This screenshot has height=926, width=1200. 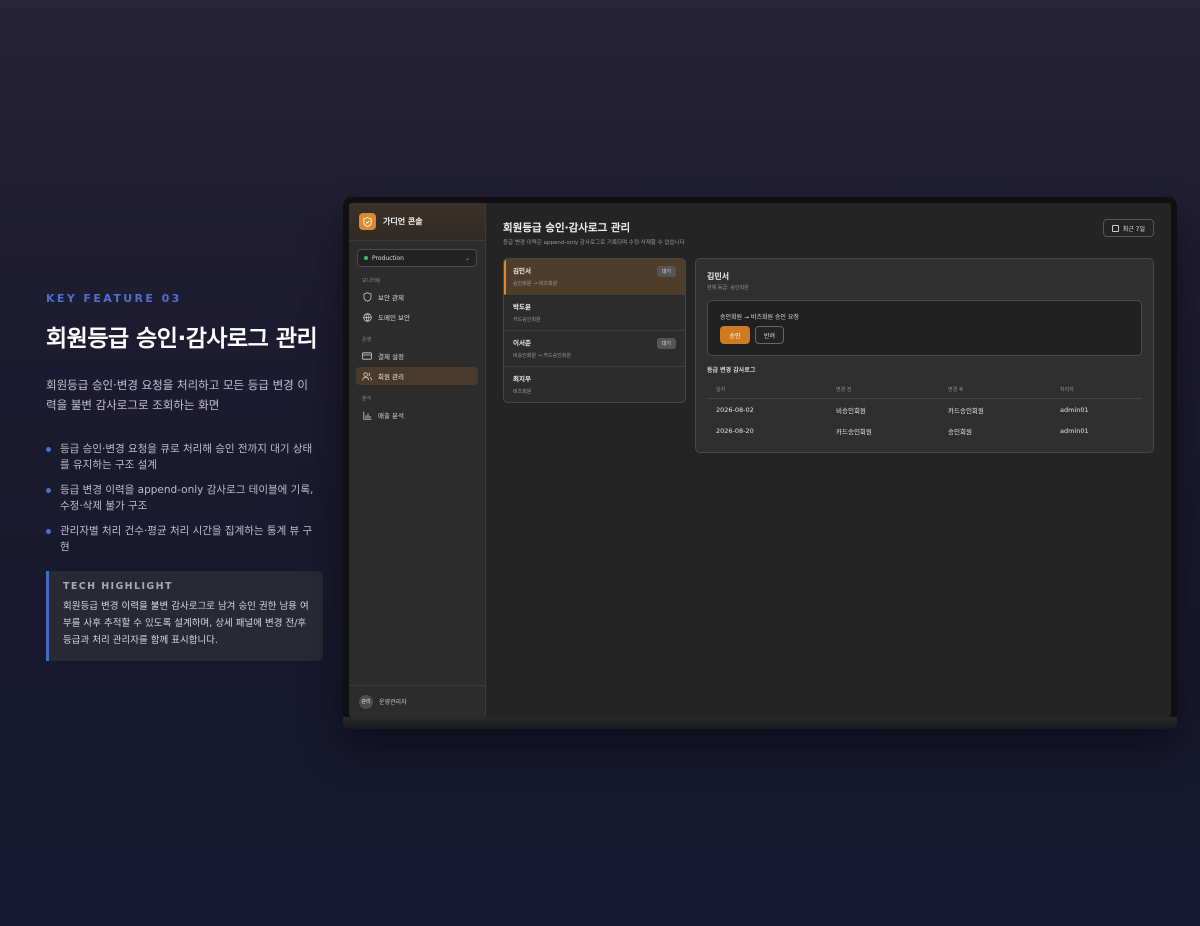 I want to click on brand: 가디언 콘솔, so click(x=417, y=222).